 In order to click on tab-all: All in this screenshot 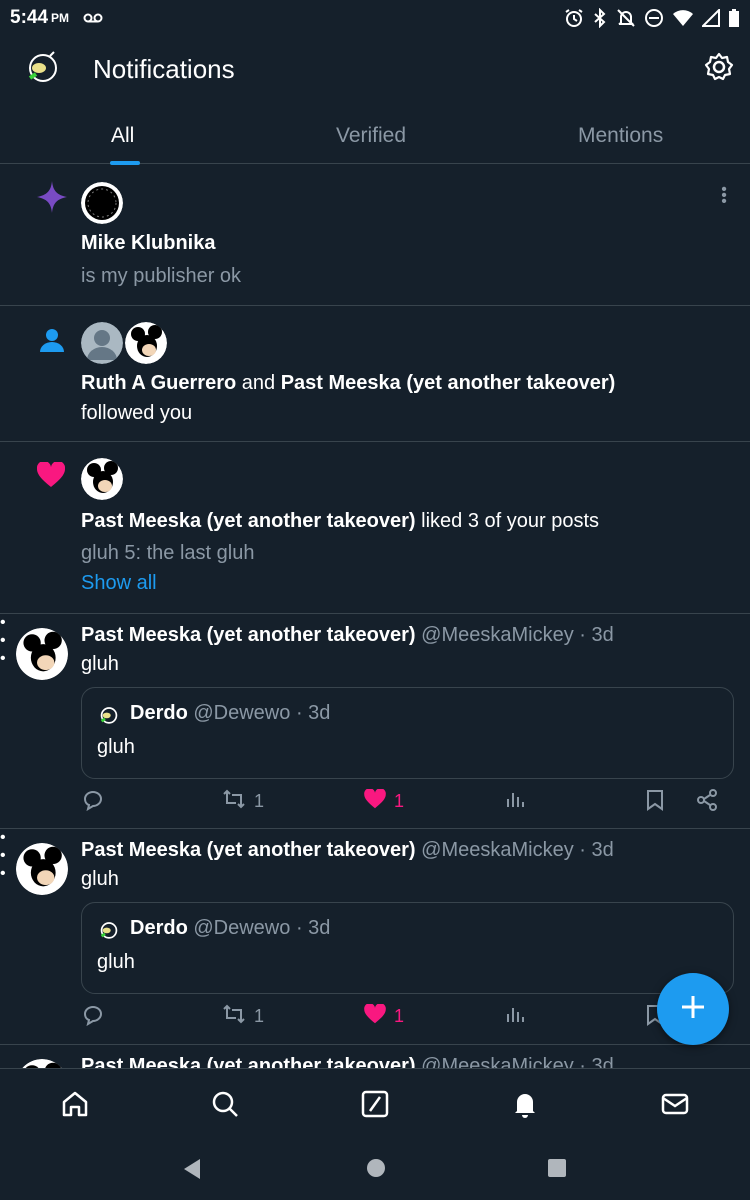, I will do `click(122, 136)`.